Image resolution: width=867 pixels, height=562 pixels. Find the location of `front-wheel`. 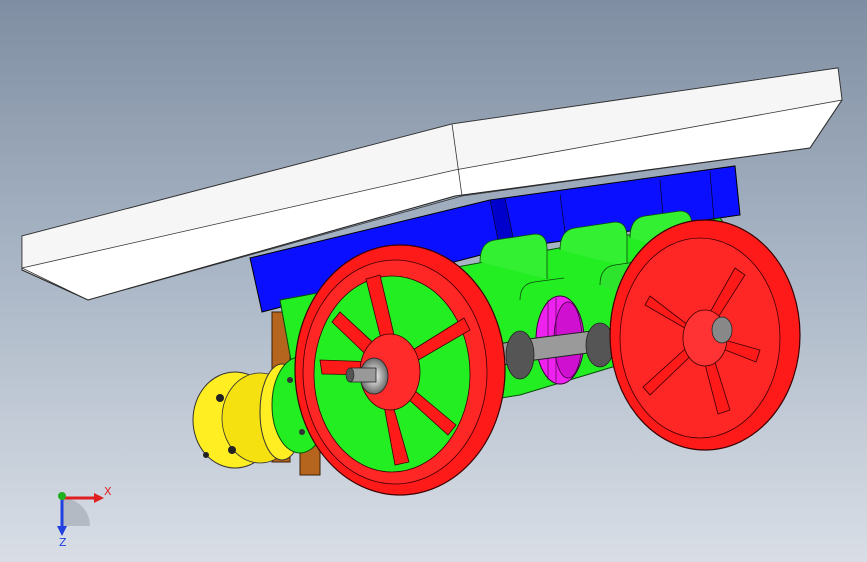

front-wheel is located at coordinates (400, 370).